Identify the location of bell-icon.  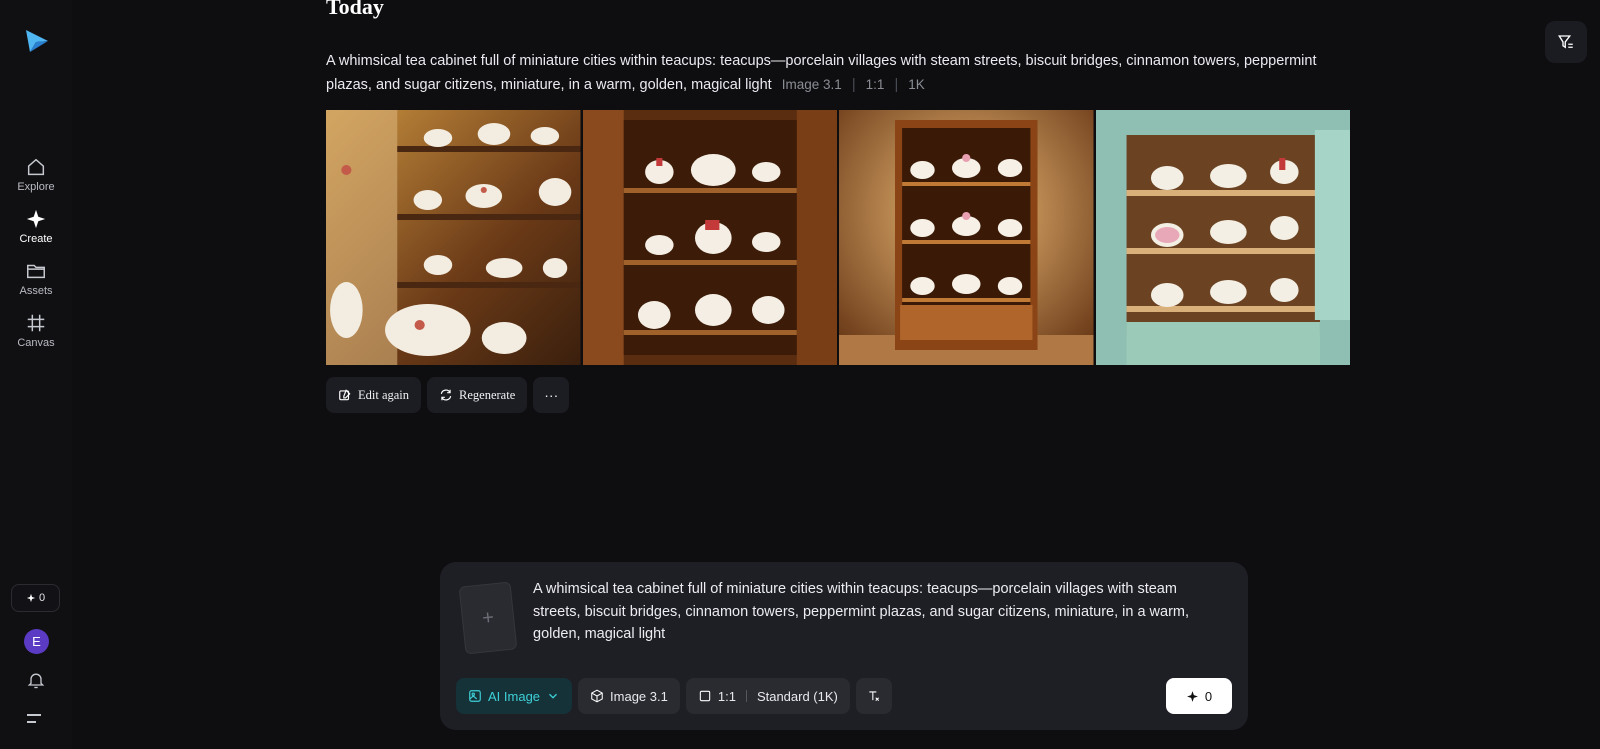
(36, 680).